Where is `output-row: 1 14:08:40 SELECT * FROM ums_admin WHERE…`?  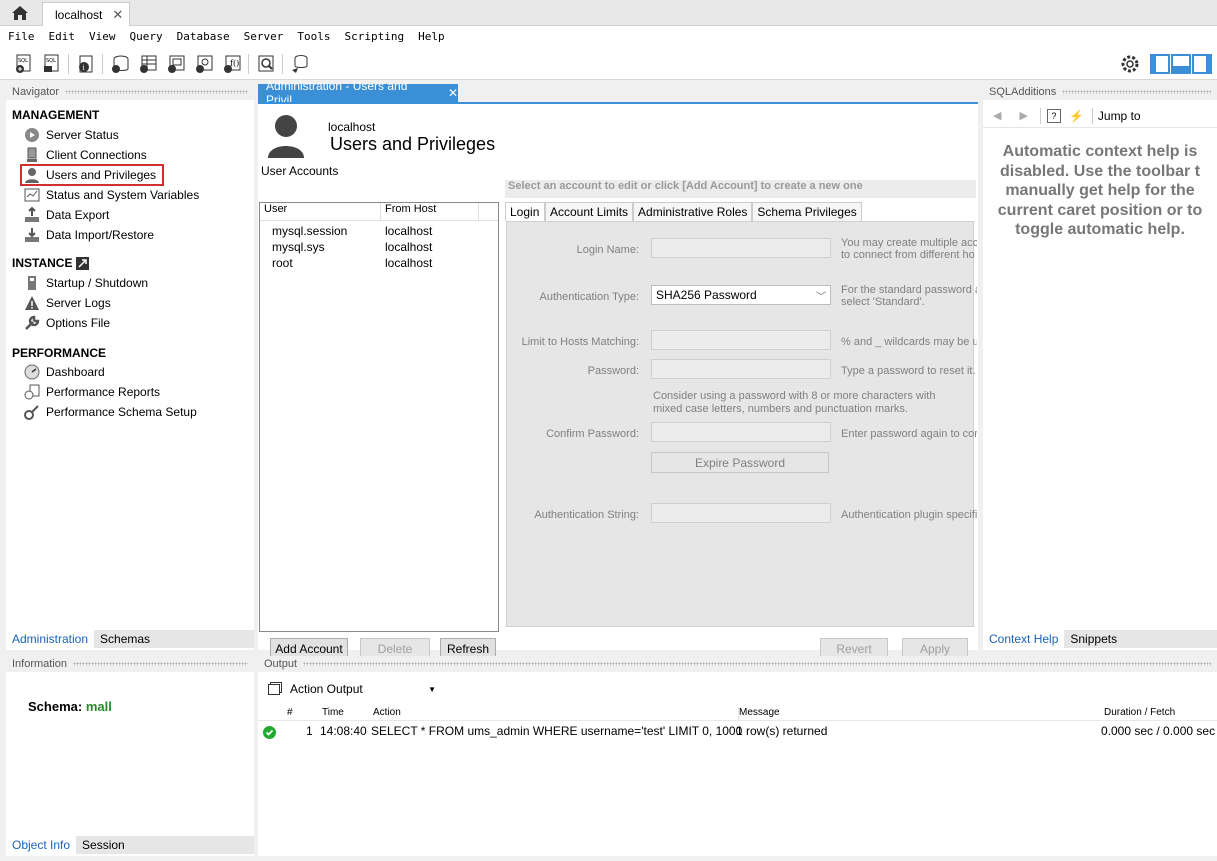 output-row: 1 14:08:40 SELECT * FROM ums_admin WHERE… is located at coordinates (737, 732).